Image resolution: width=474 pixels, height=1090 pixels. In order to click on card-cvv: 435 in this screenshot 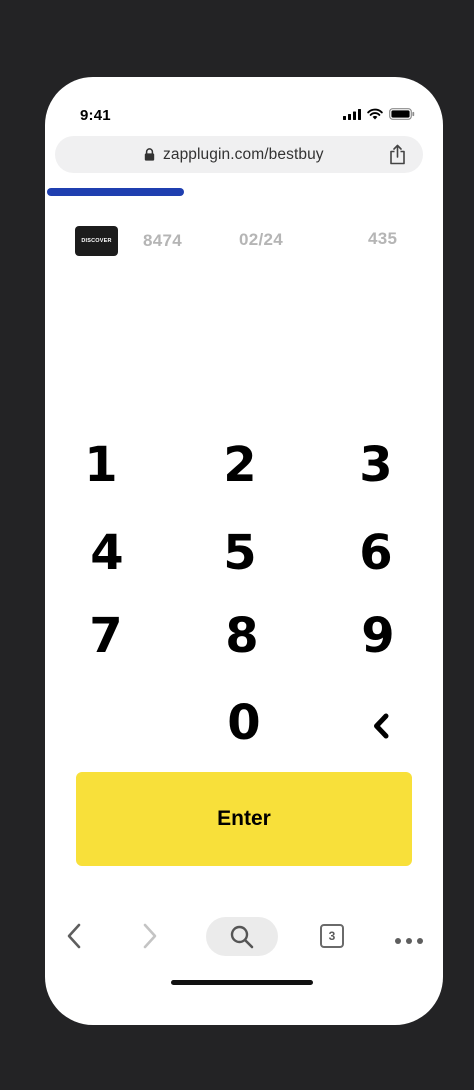, I will do `click(383, 238)`.